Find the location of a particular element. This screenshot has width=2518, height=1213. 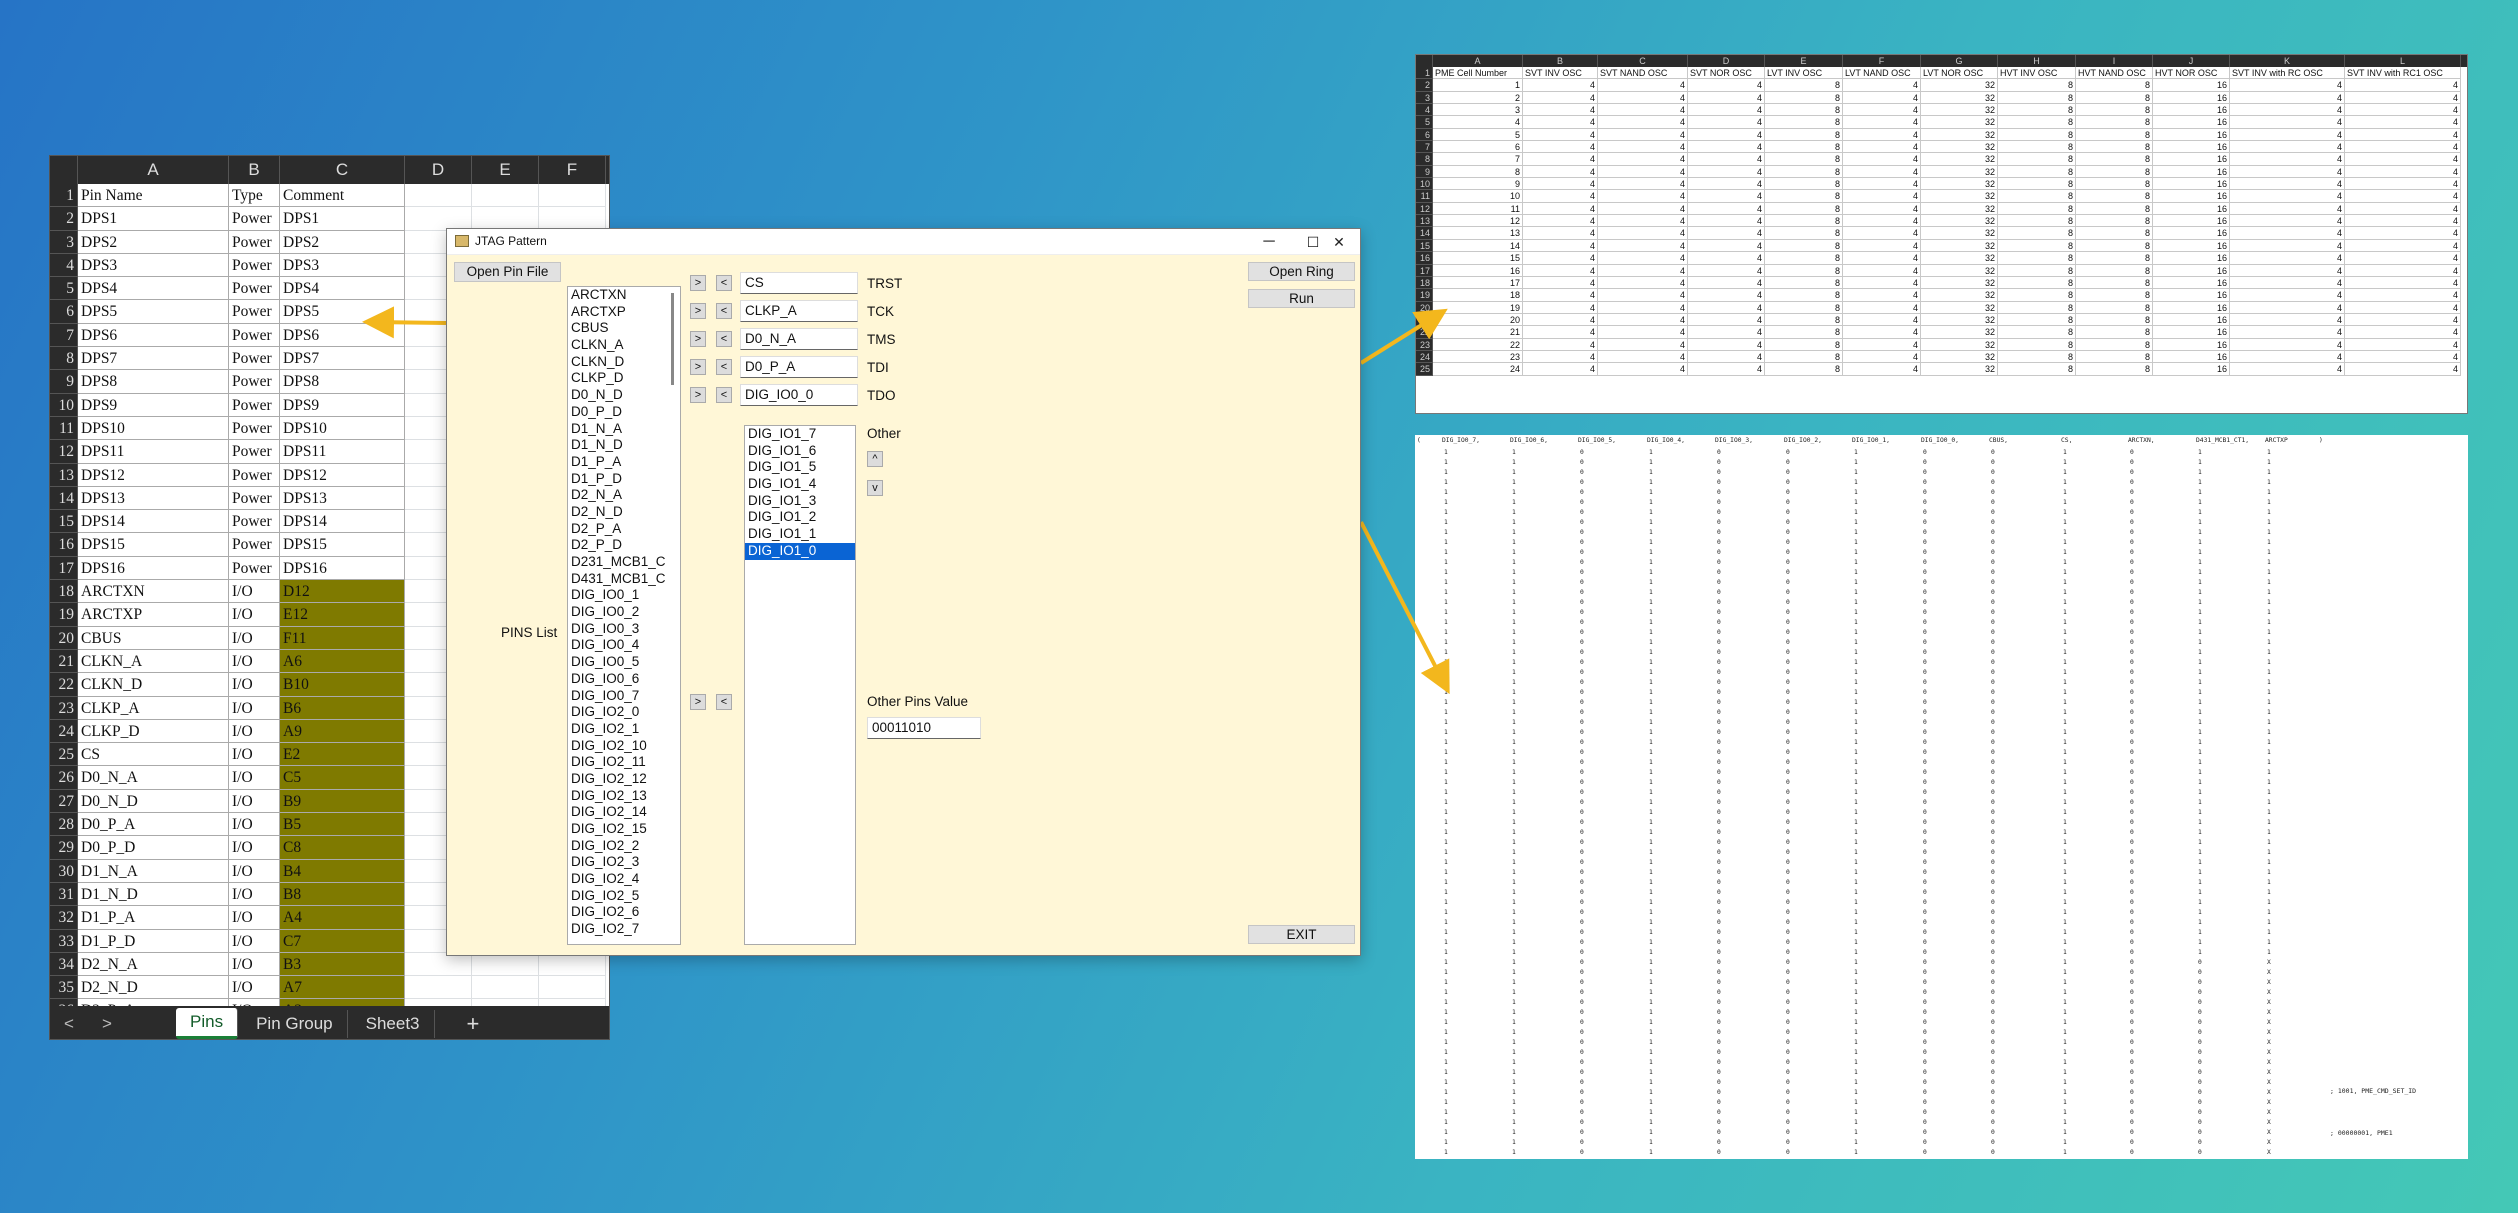

pins-list-item: D2_P_A is located at coordinates (624, 529).